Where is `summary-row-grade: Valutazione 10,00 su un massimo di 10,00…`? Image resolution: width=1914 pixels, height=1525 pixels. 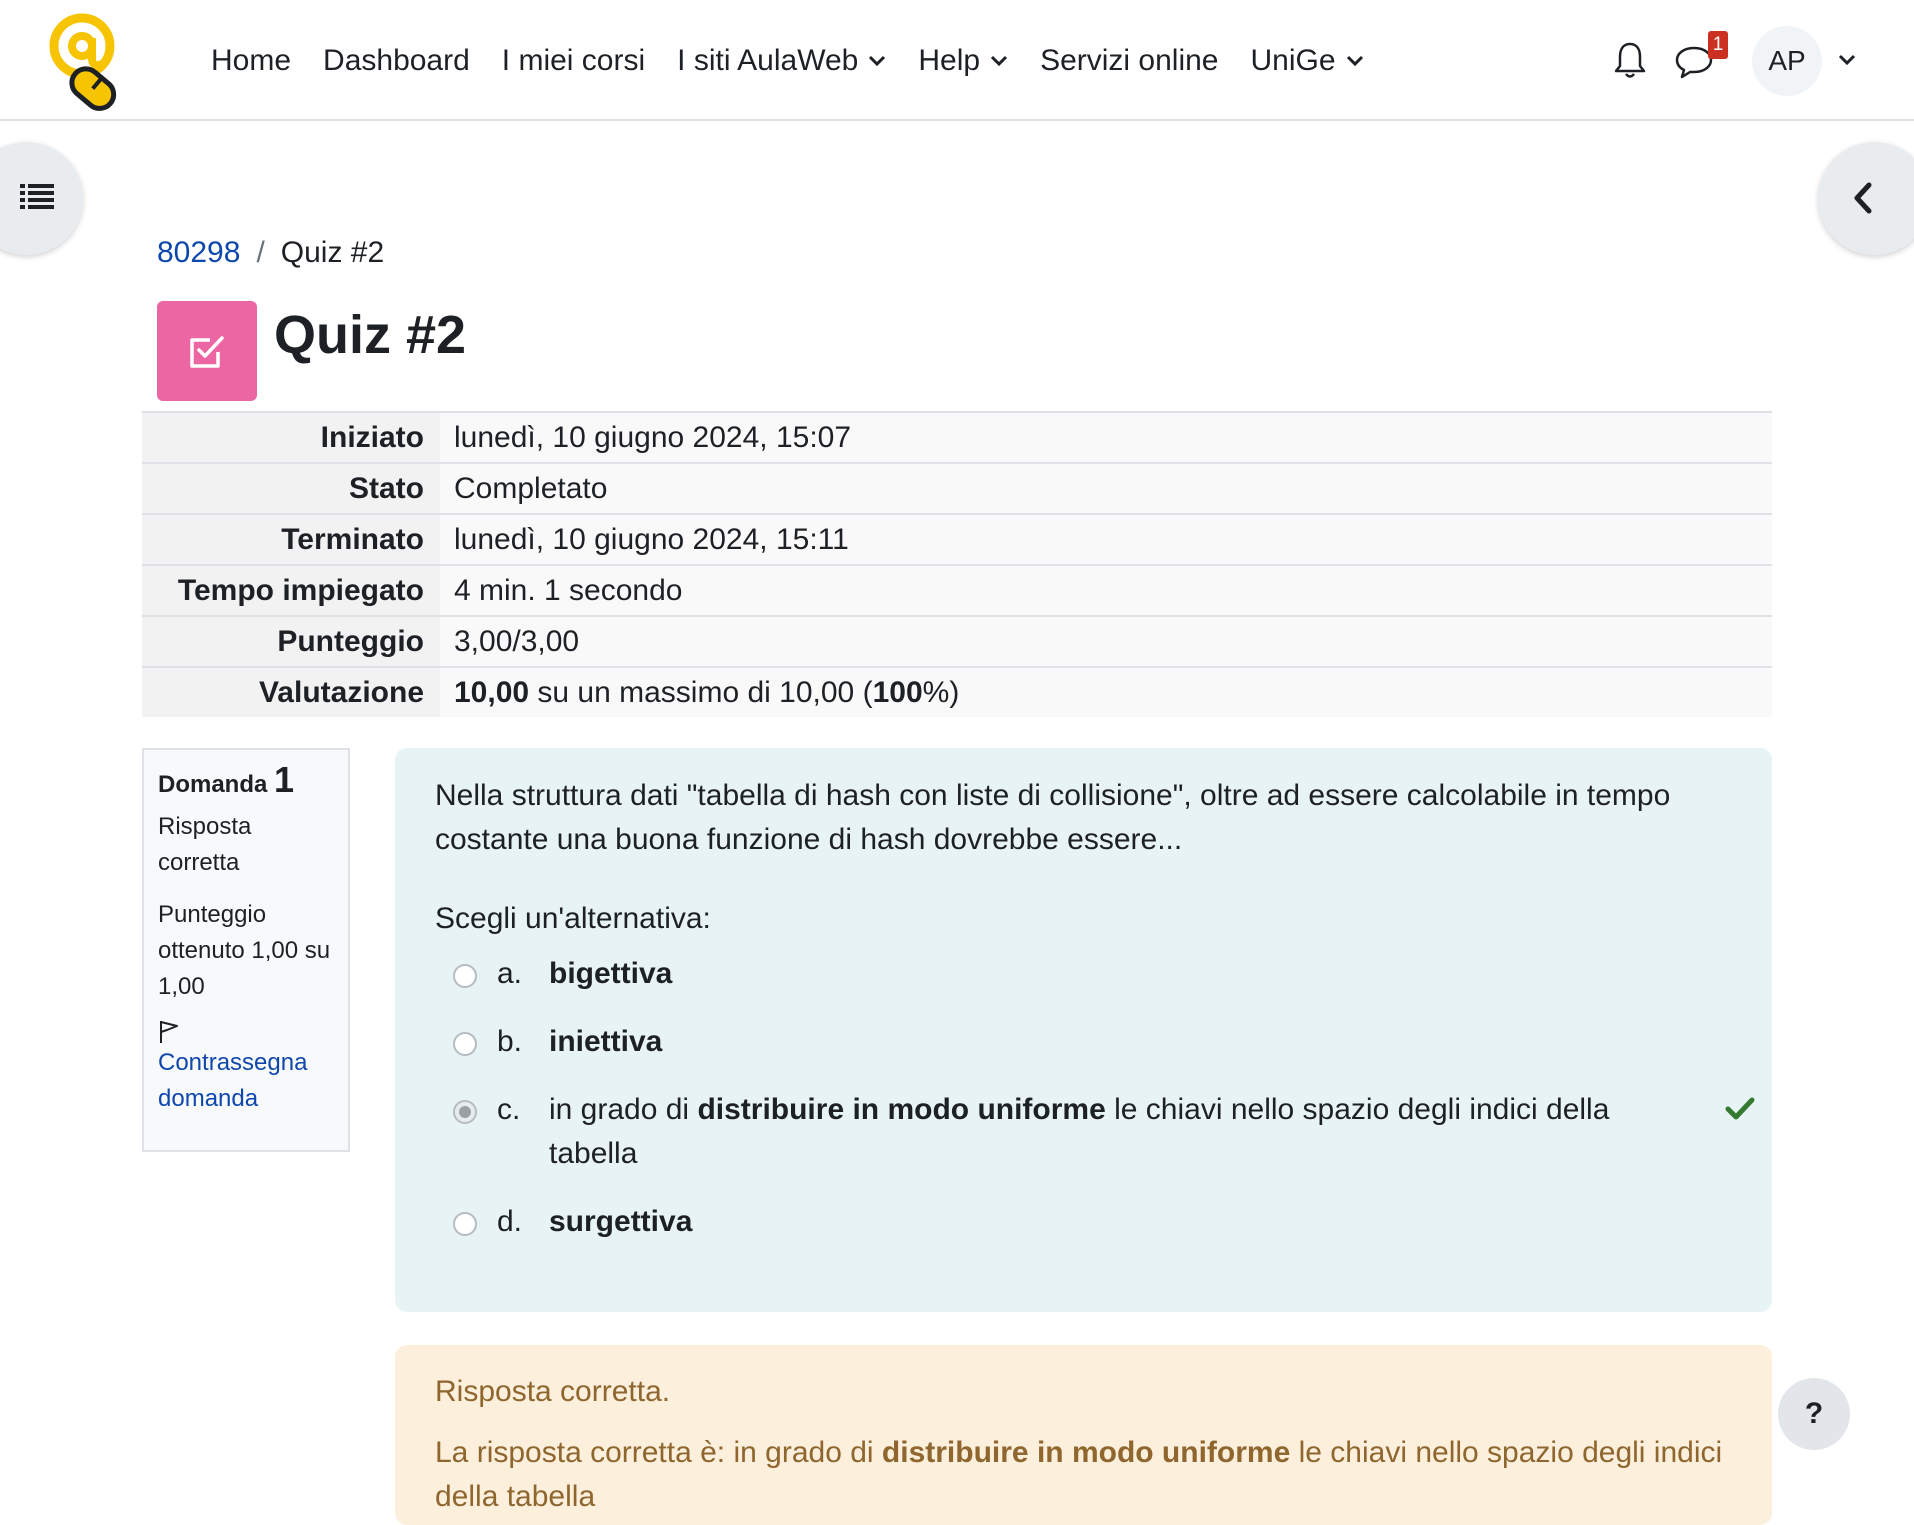
summary-row-grade: Valutazione 10,00 su un massimo di 10,00… is located at coordinates (957, 691).